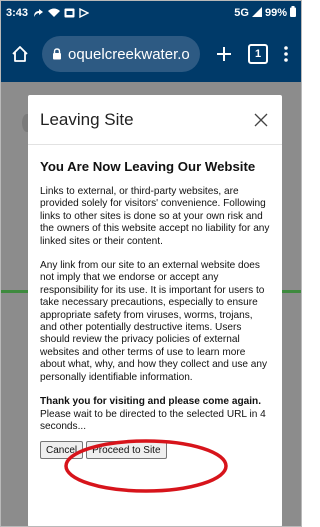 Image resolution: width=320 pixels, height=527 pixels. Describe the element at coordinates (275, 13) in the screenshot. I see `battery-percent: 99%` at that location.